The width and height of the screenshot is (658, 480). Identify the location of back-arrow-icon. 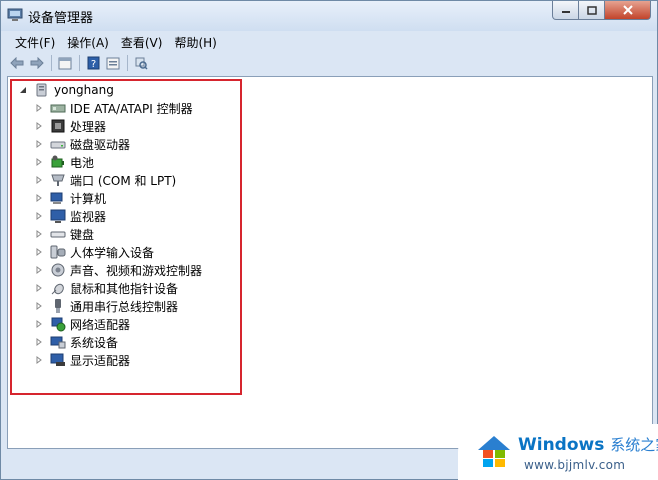
(17, 63).